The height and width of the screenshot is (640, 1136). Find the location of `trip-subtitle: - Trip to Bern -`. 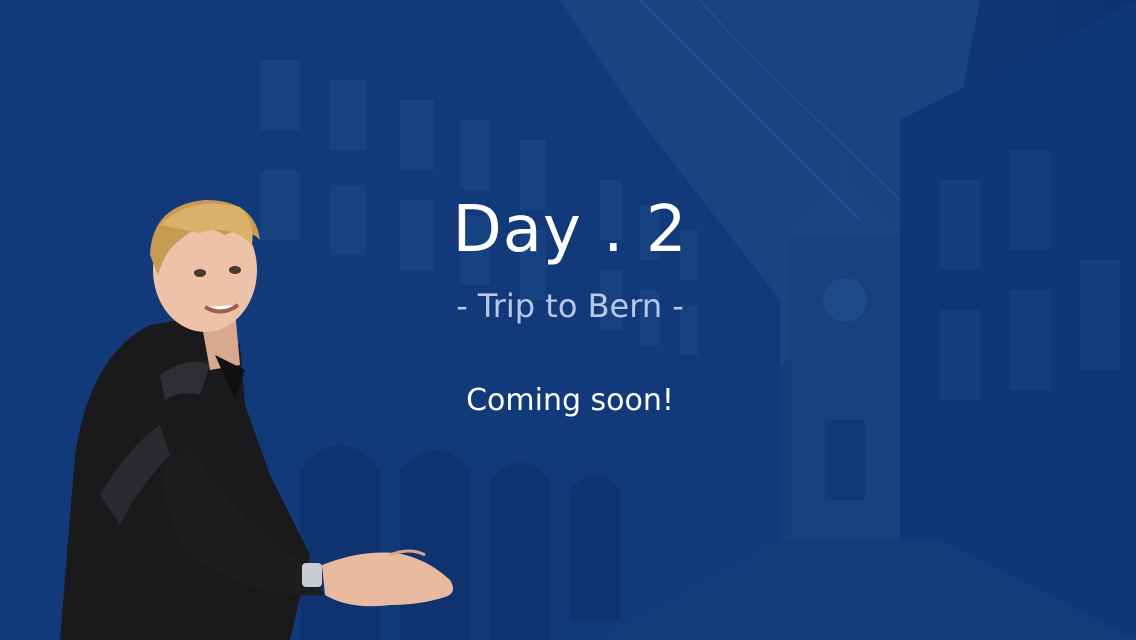

trip-subtitle: - Trip to Bern - is located at coordinates (570, 306).